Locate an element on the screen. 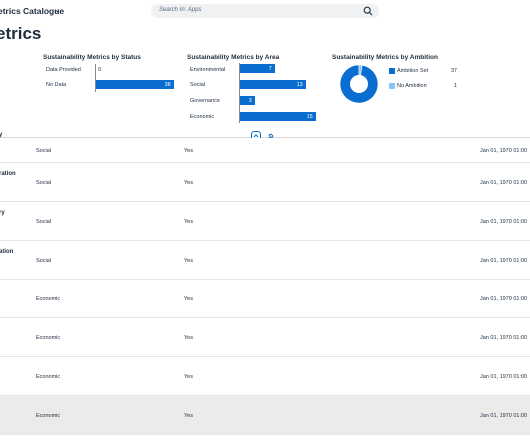 This screenshot has height=442, width=530. legend-swatch-ambition-set is located at coordinates (392, 71).